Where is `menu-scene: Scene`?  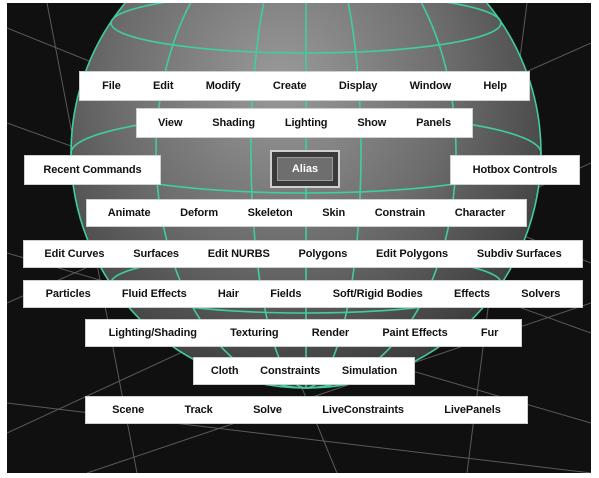
menu-scene: Scene is located at coordinates (128, 410).